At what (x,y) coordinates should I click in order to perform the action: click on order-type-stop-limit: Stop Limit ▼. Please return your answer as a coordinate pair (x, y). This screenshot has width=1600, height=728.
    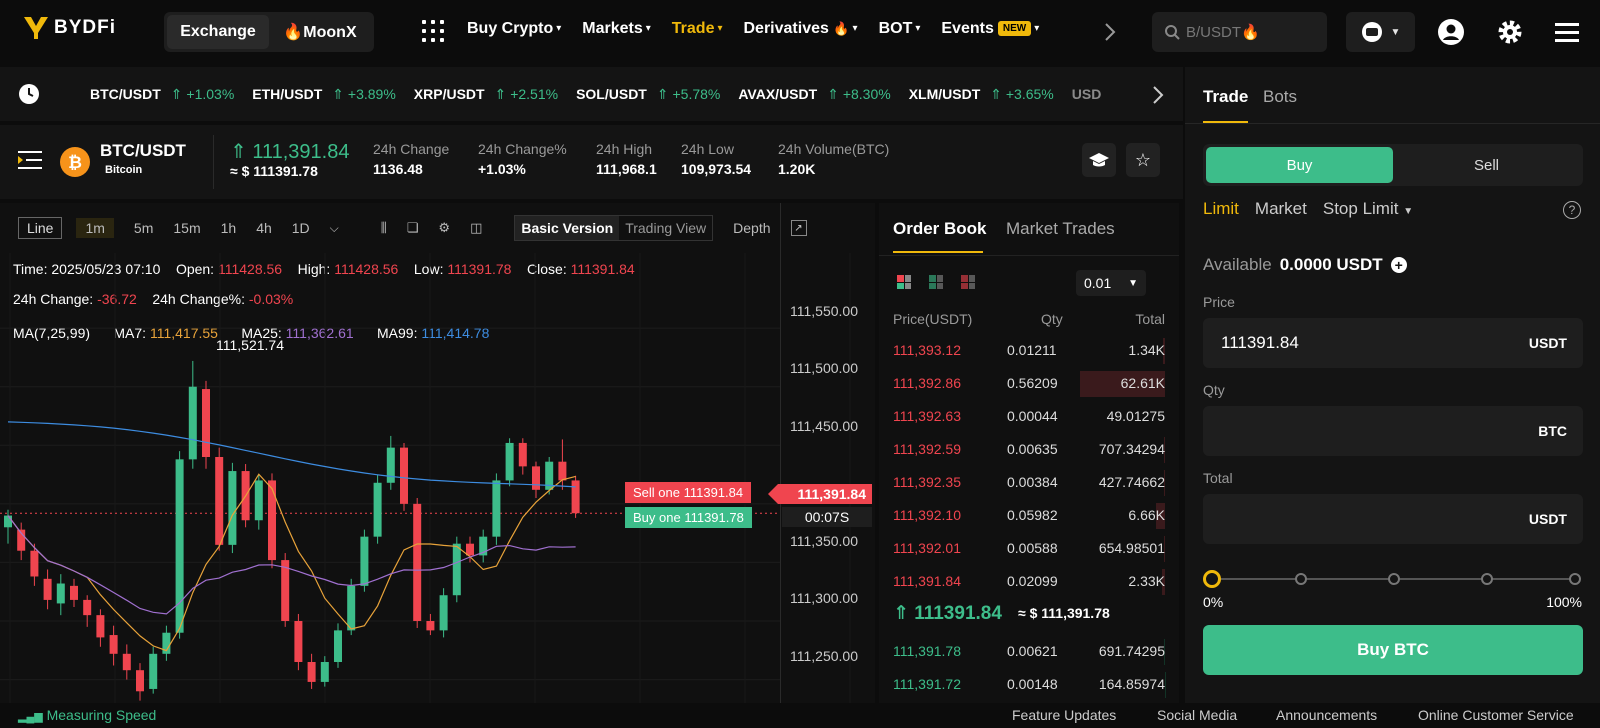
    Looking at the image, I should click on (1368, 209).